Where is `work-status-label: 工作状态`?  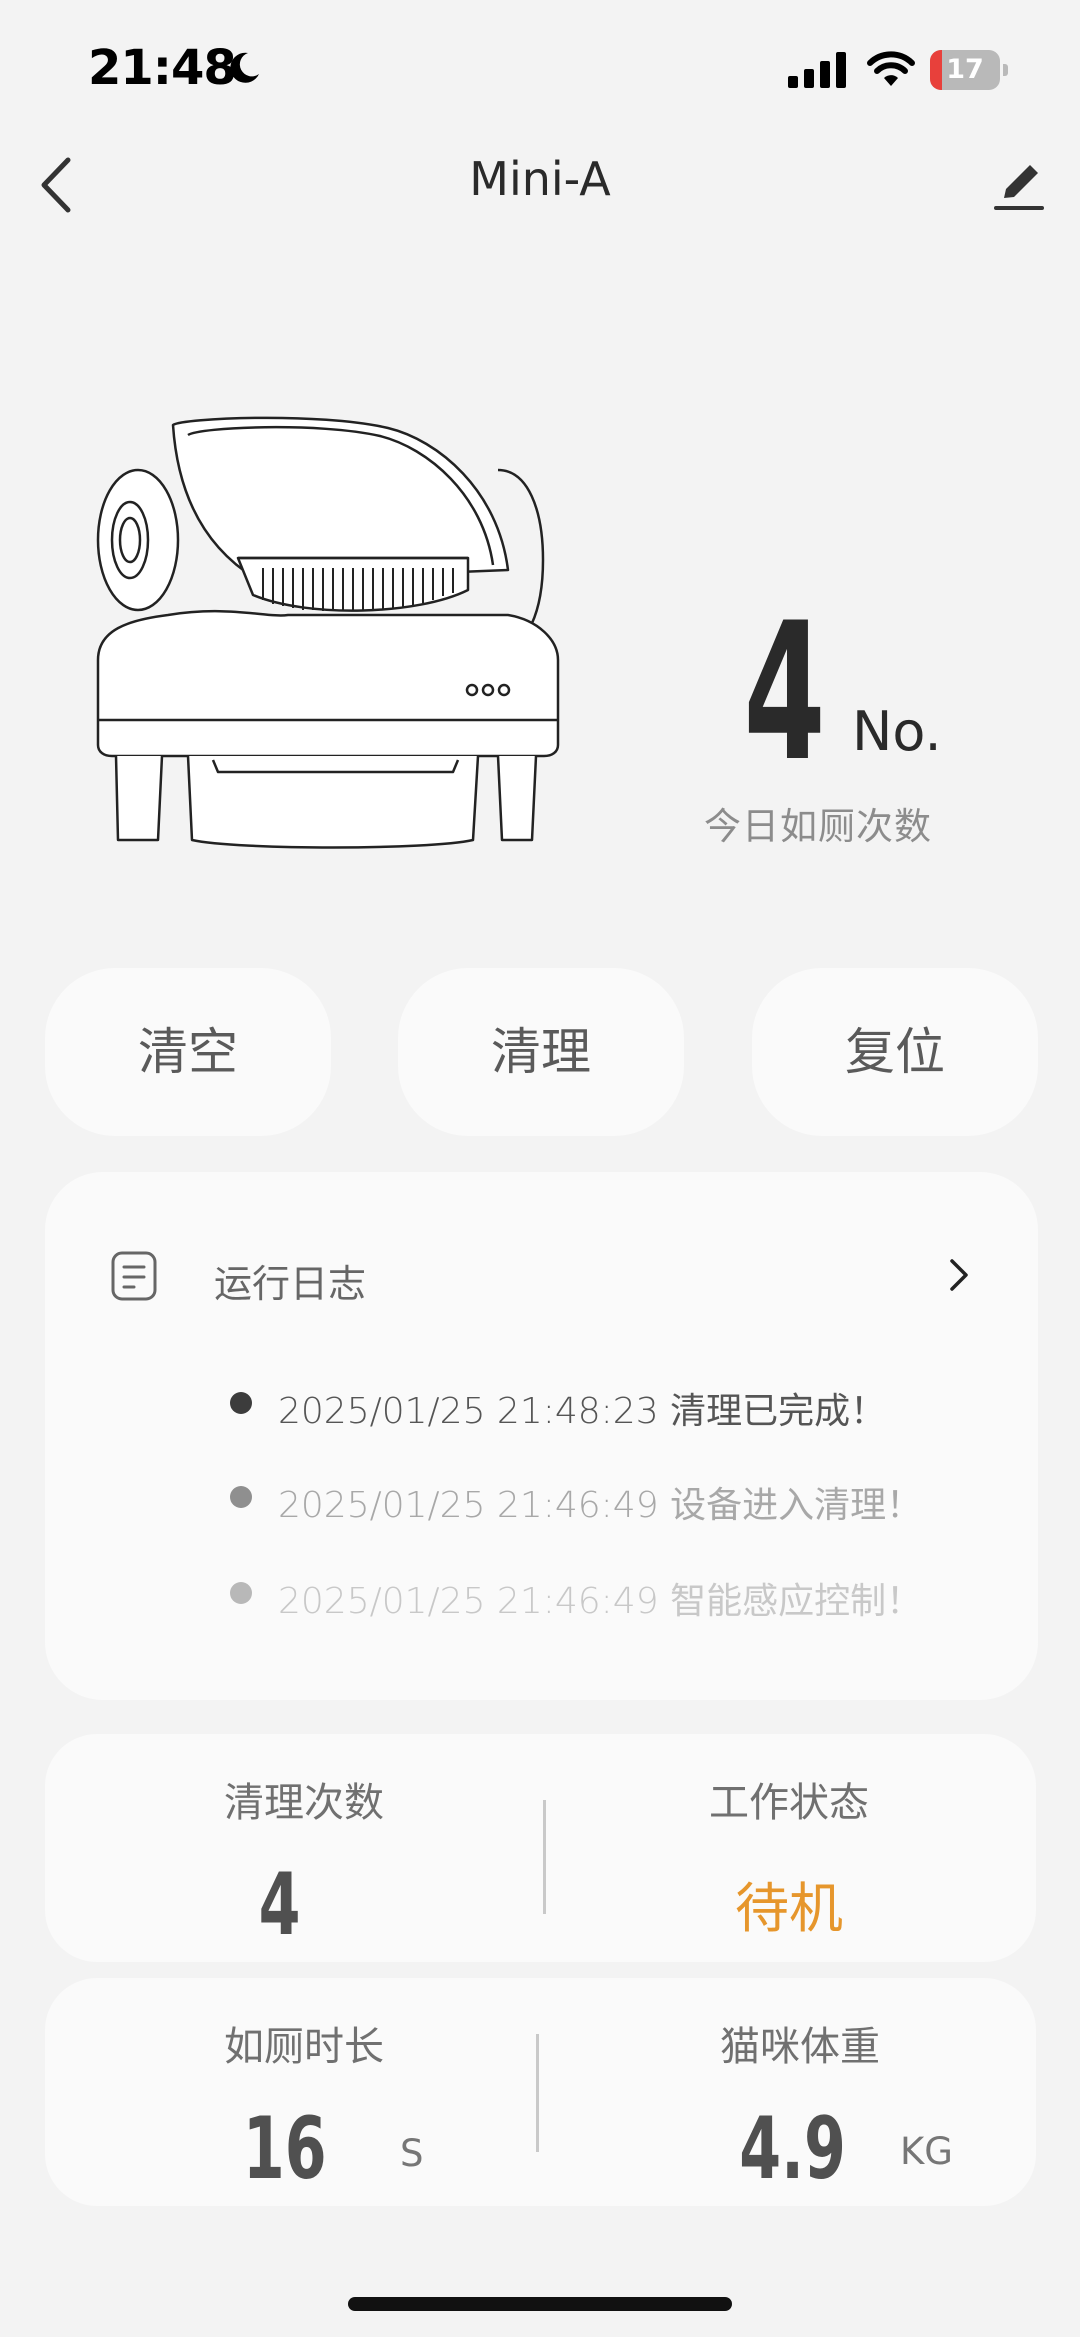
work-status-label: 工作状态 is located at coordinates (789, 1803).